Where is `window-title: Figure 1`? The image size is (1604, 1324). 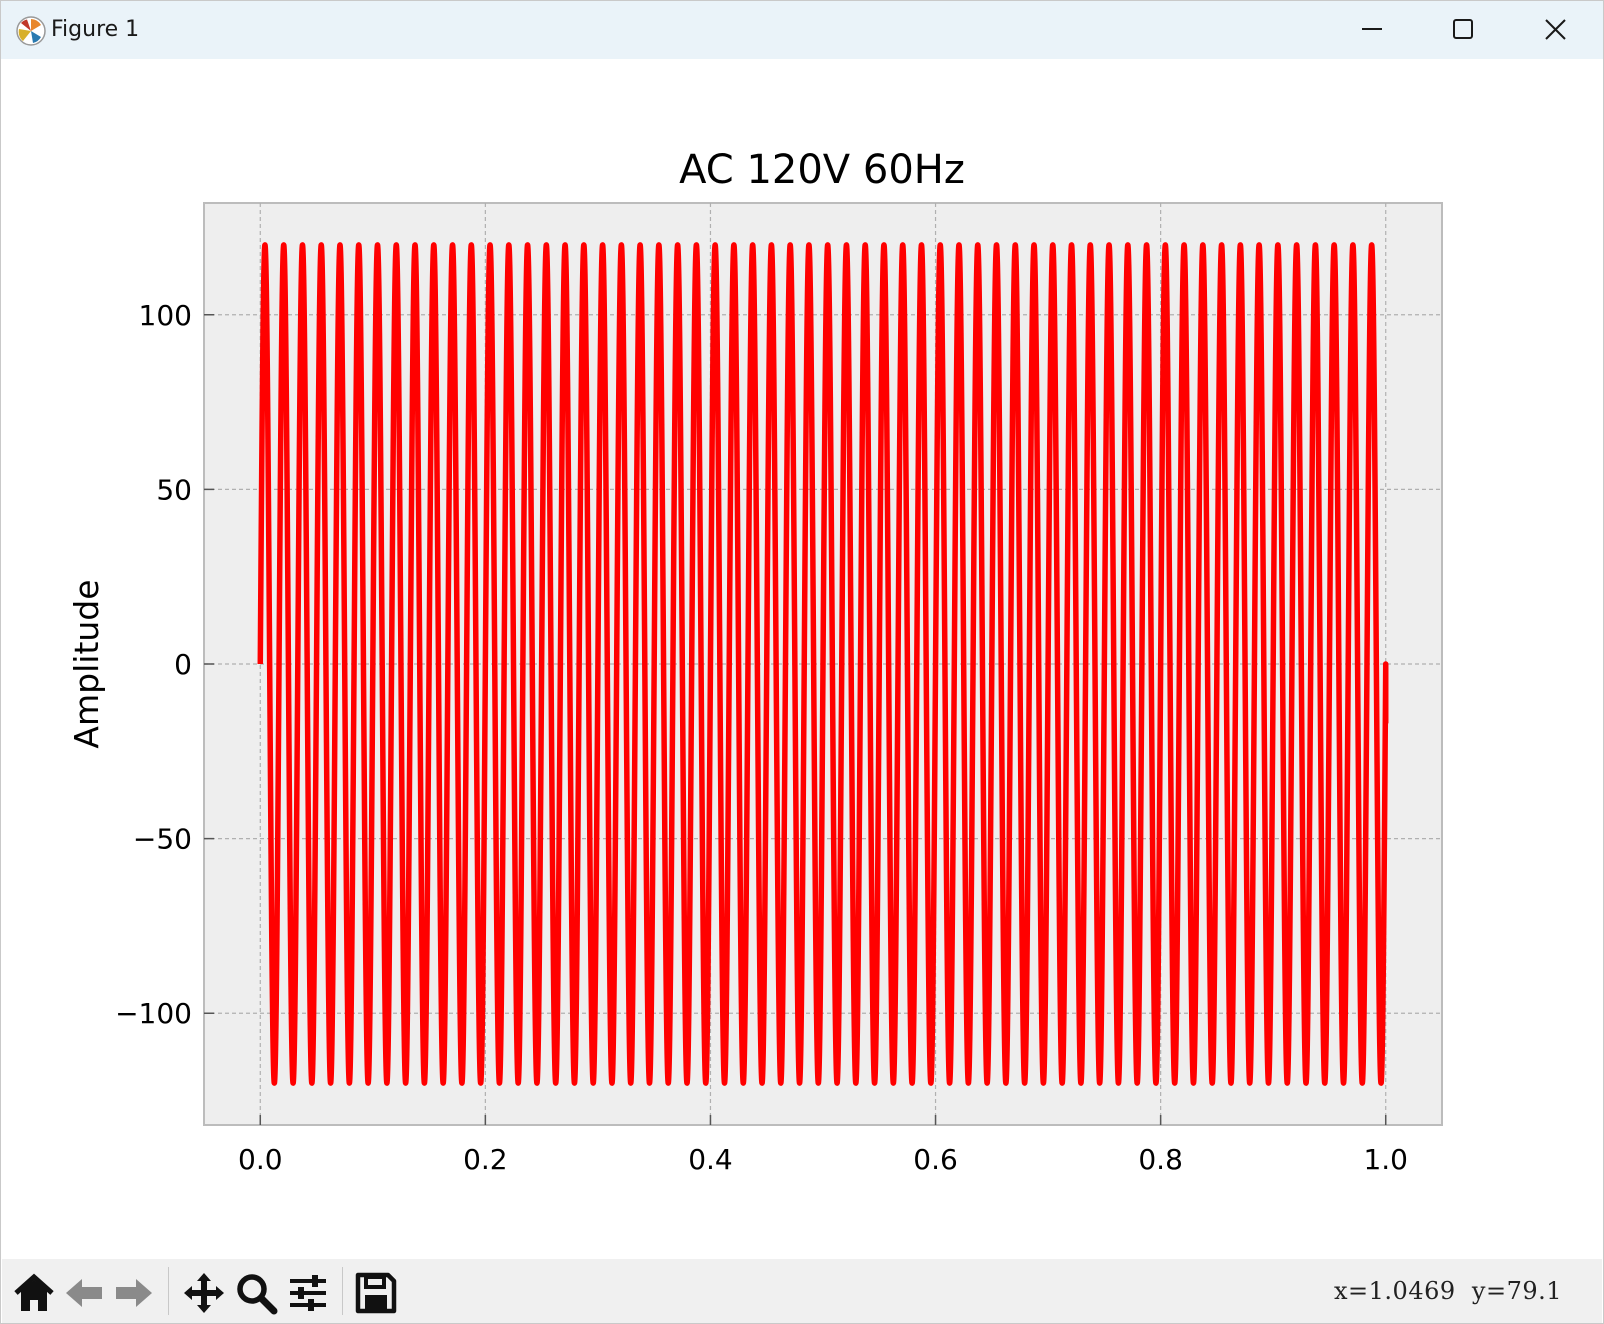 window-title: Figure 1 is located at coordinates (95, 29).